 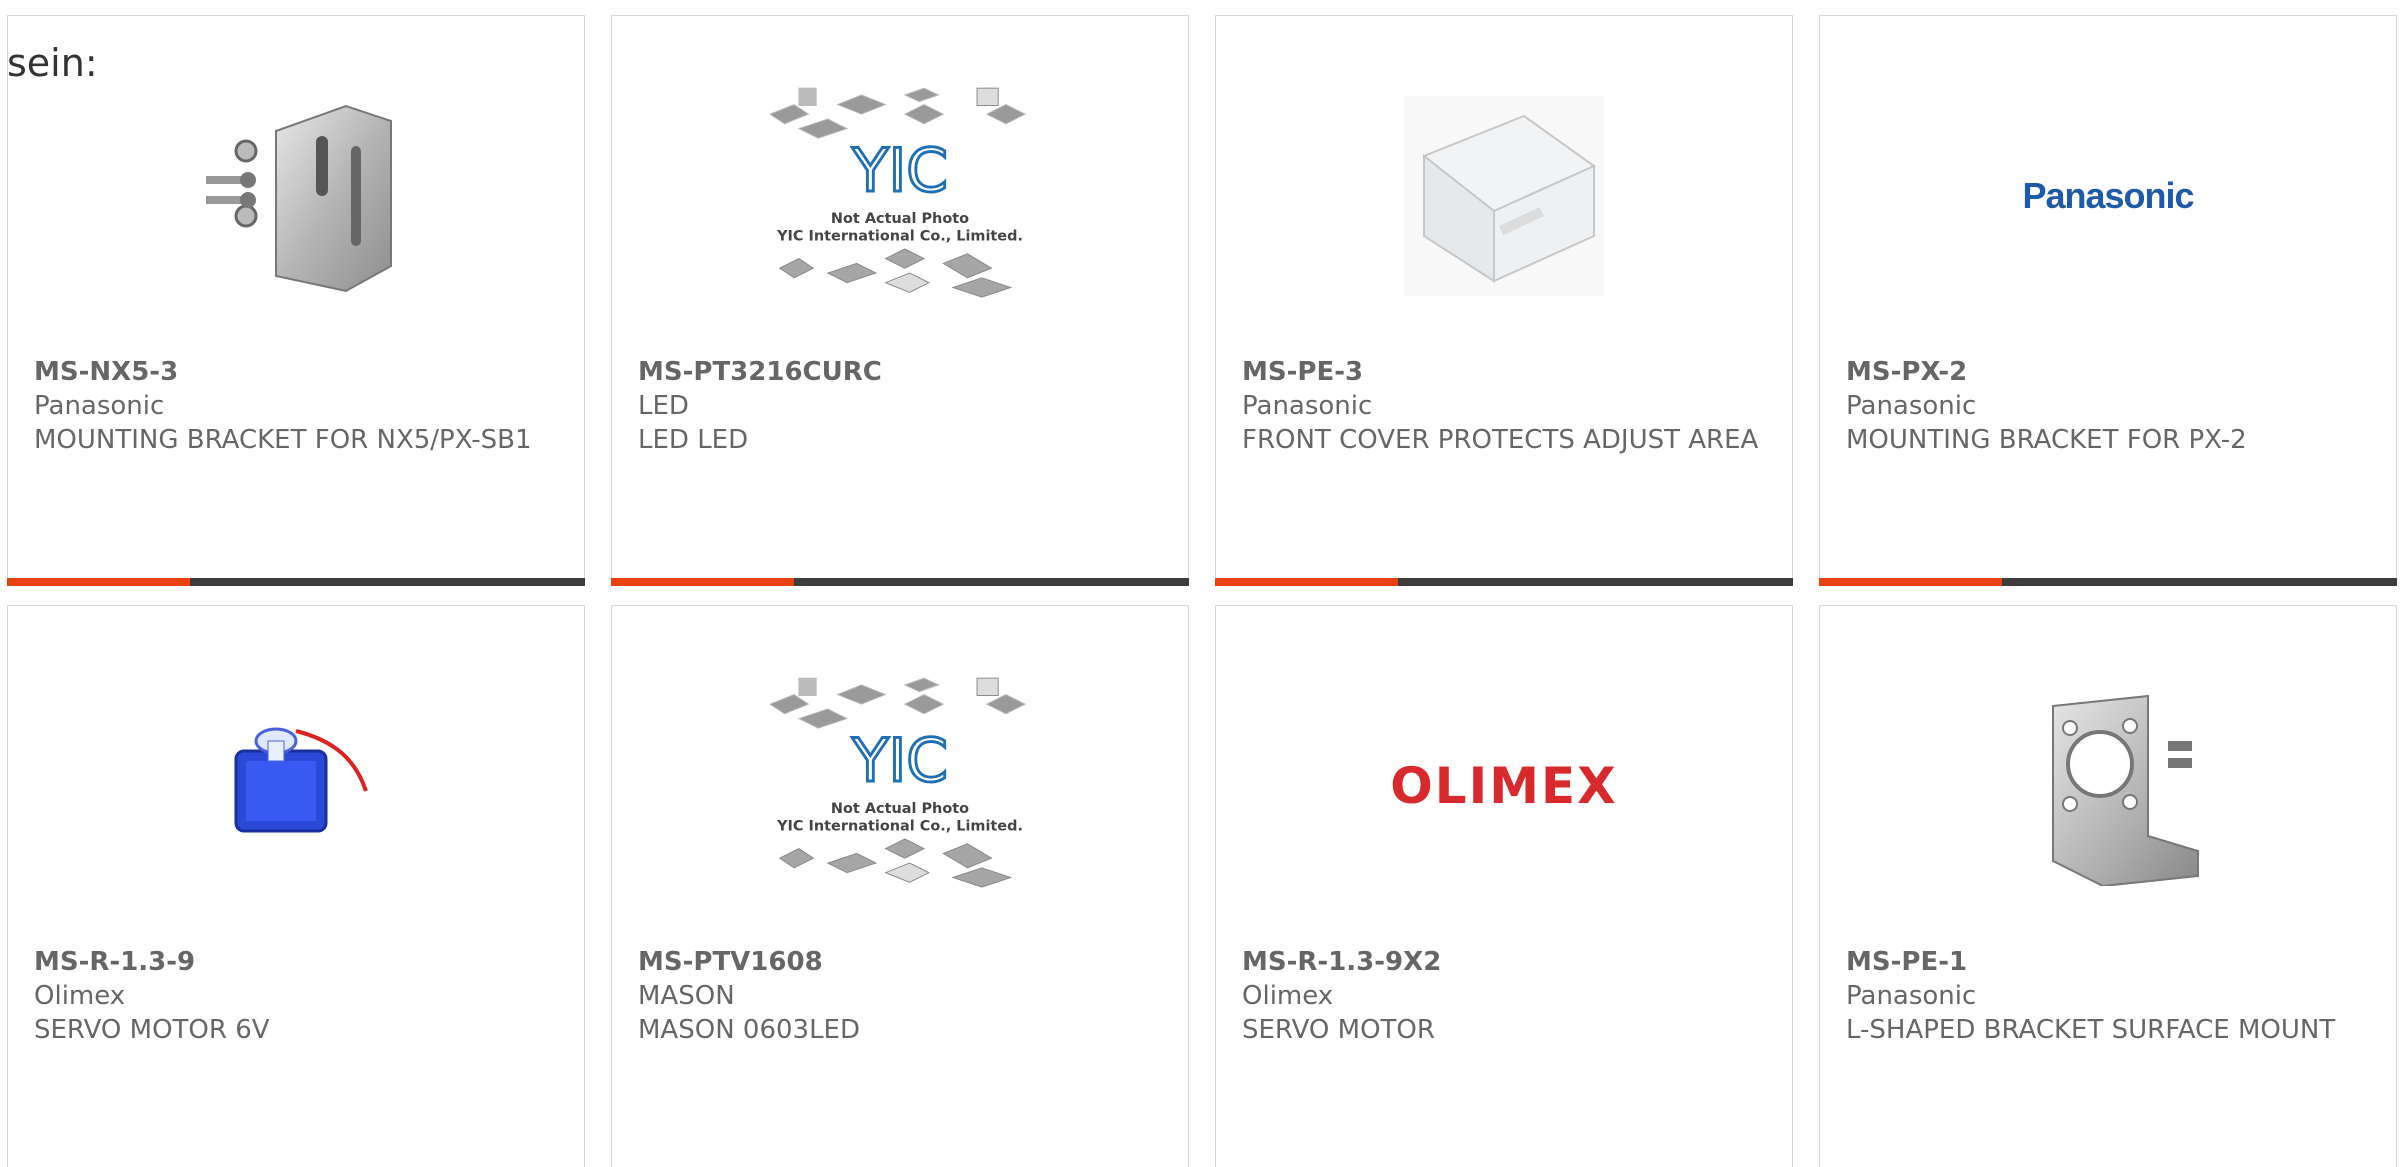 I want to click on part-number-link: MS-PT3216CURC, so click(x=903, y=372).